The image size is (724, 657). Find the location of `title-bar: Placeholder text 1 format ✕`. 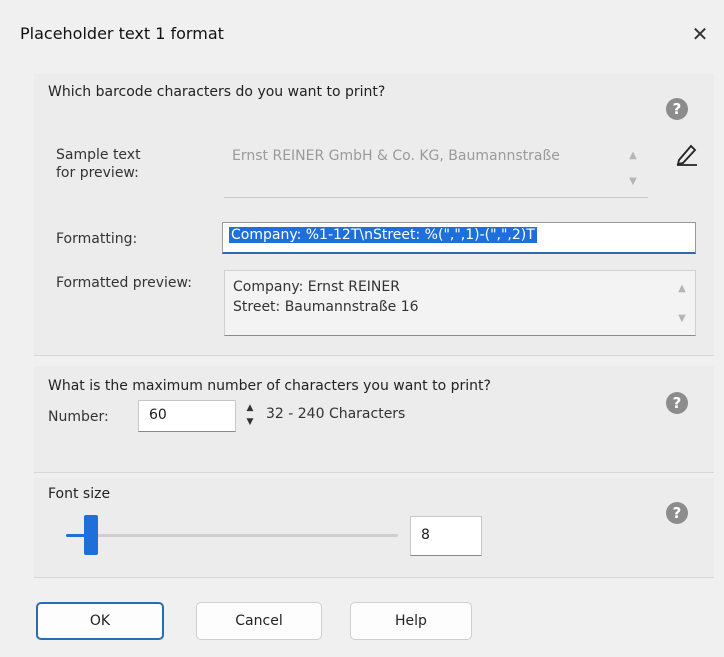

title-bar: Placeholder text 1 format ✕ is located at coordinates (362, 35).